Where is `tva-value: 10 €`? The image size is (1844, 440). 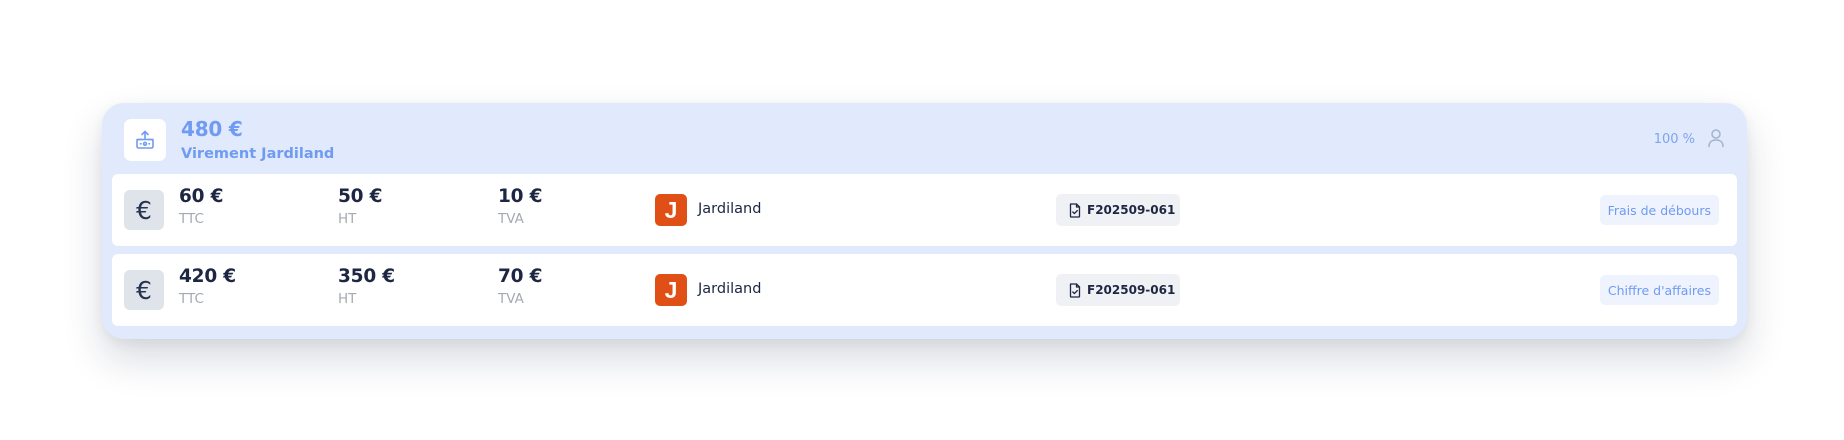 tva-value: 10 € is located at coordinates (520, 196).